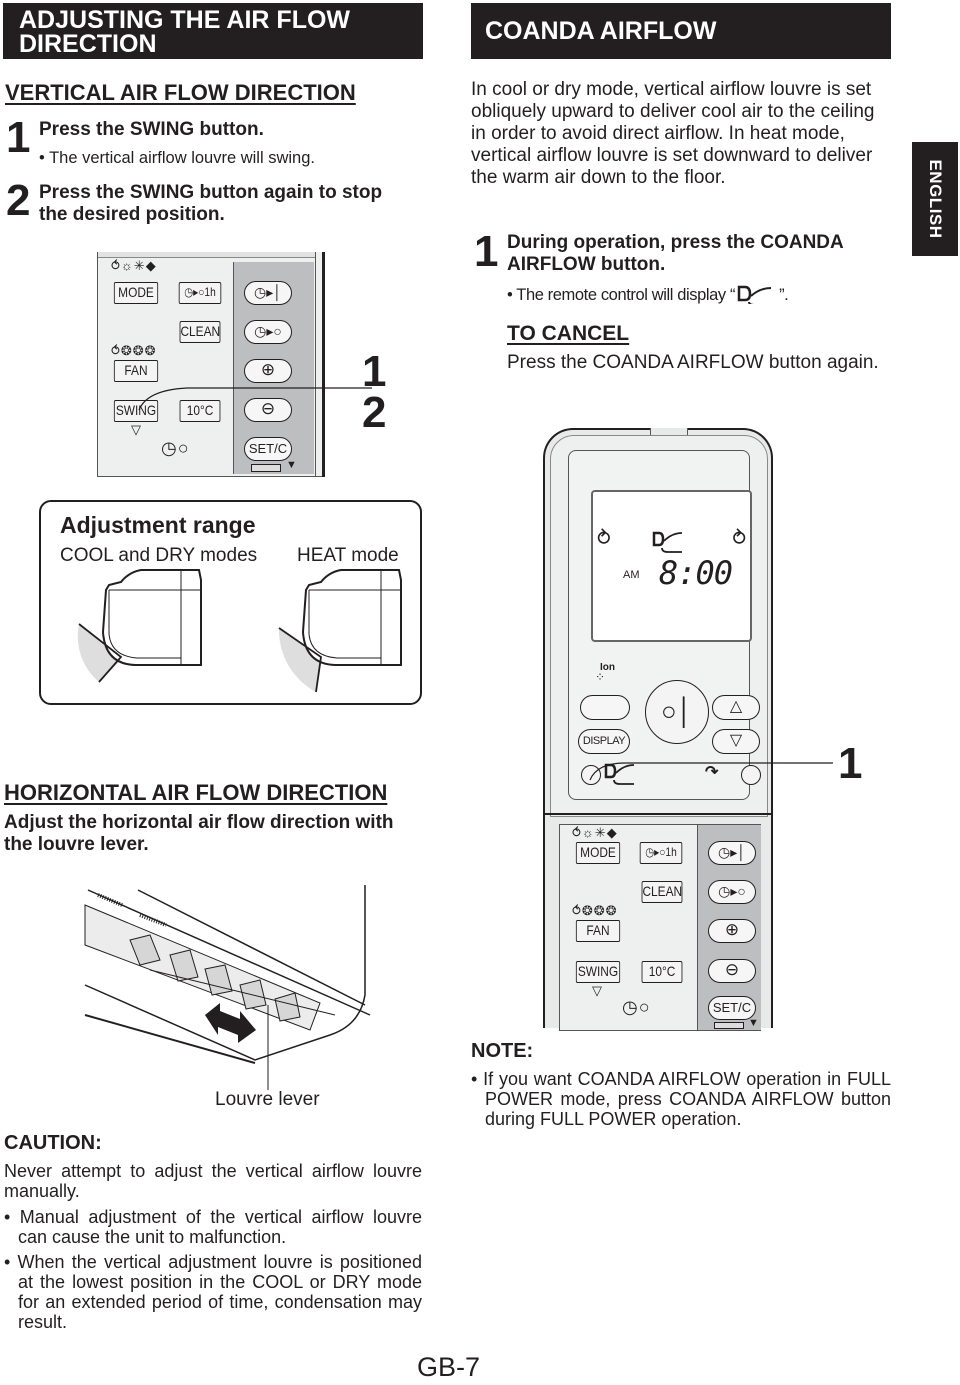  I want to click on ion-button, so click(605, 707).